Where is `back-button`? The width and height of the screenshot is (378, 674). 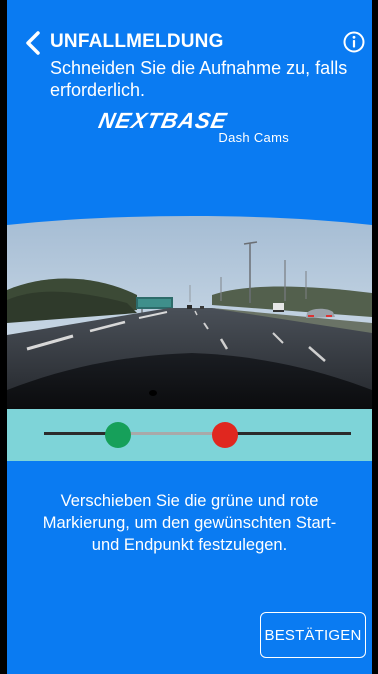
back-button is located at coordinates (35, 43).